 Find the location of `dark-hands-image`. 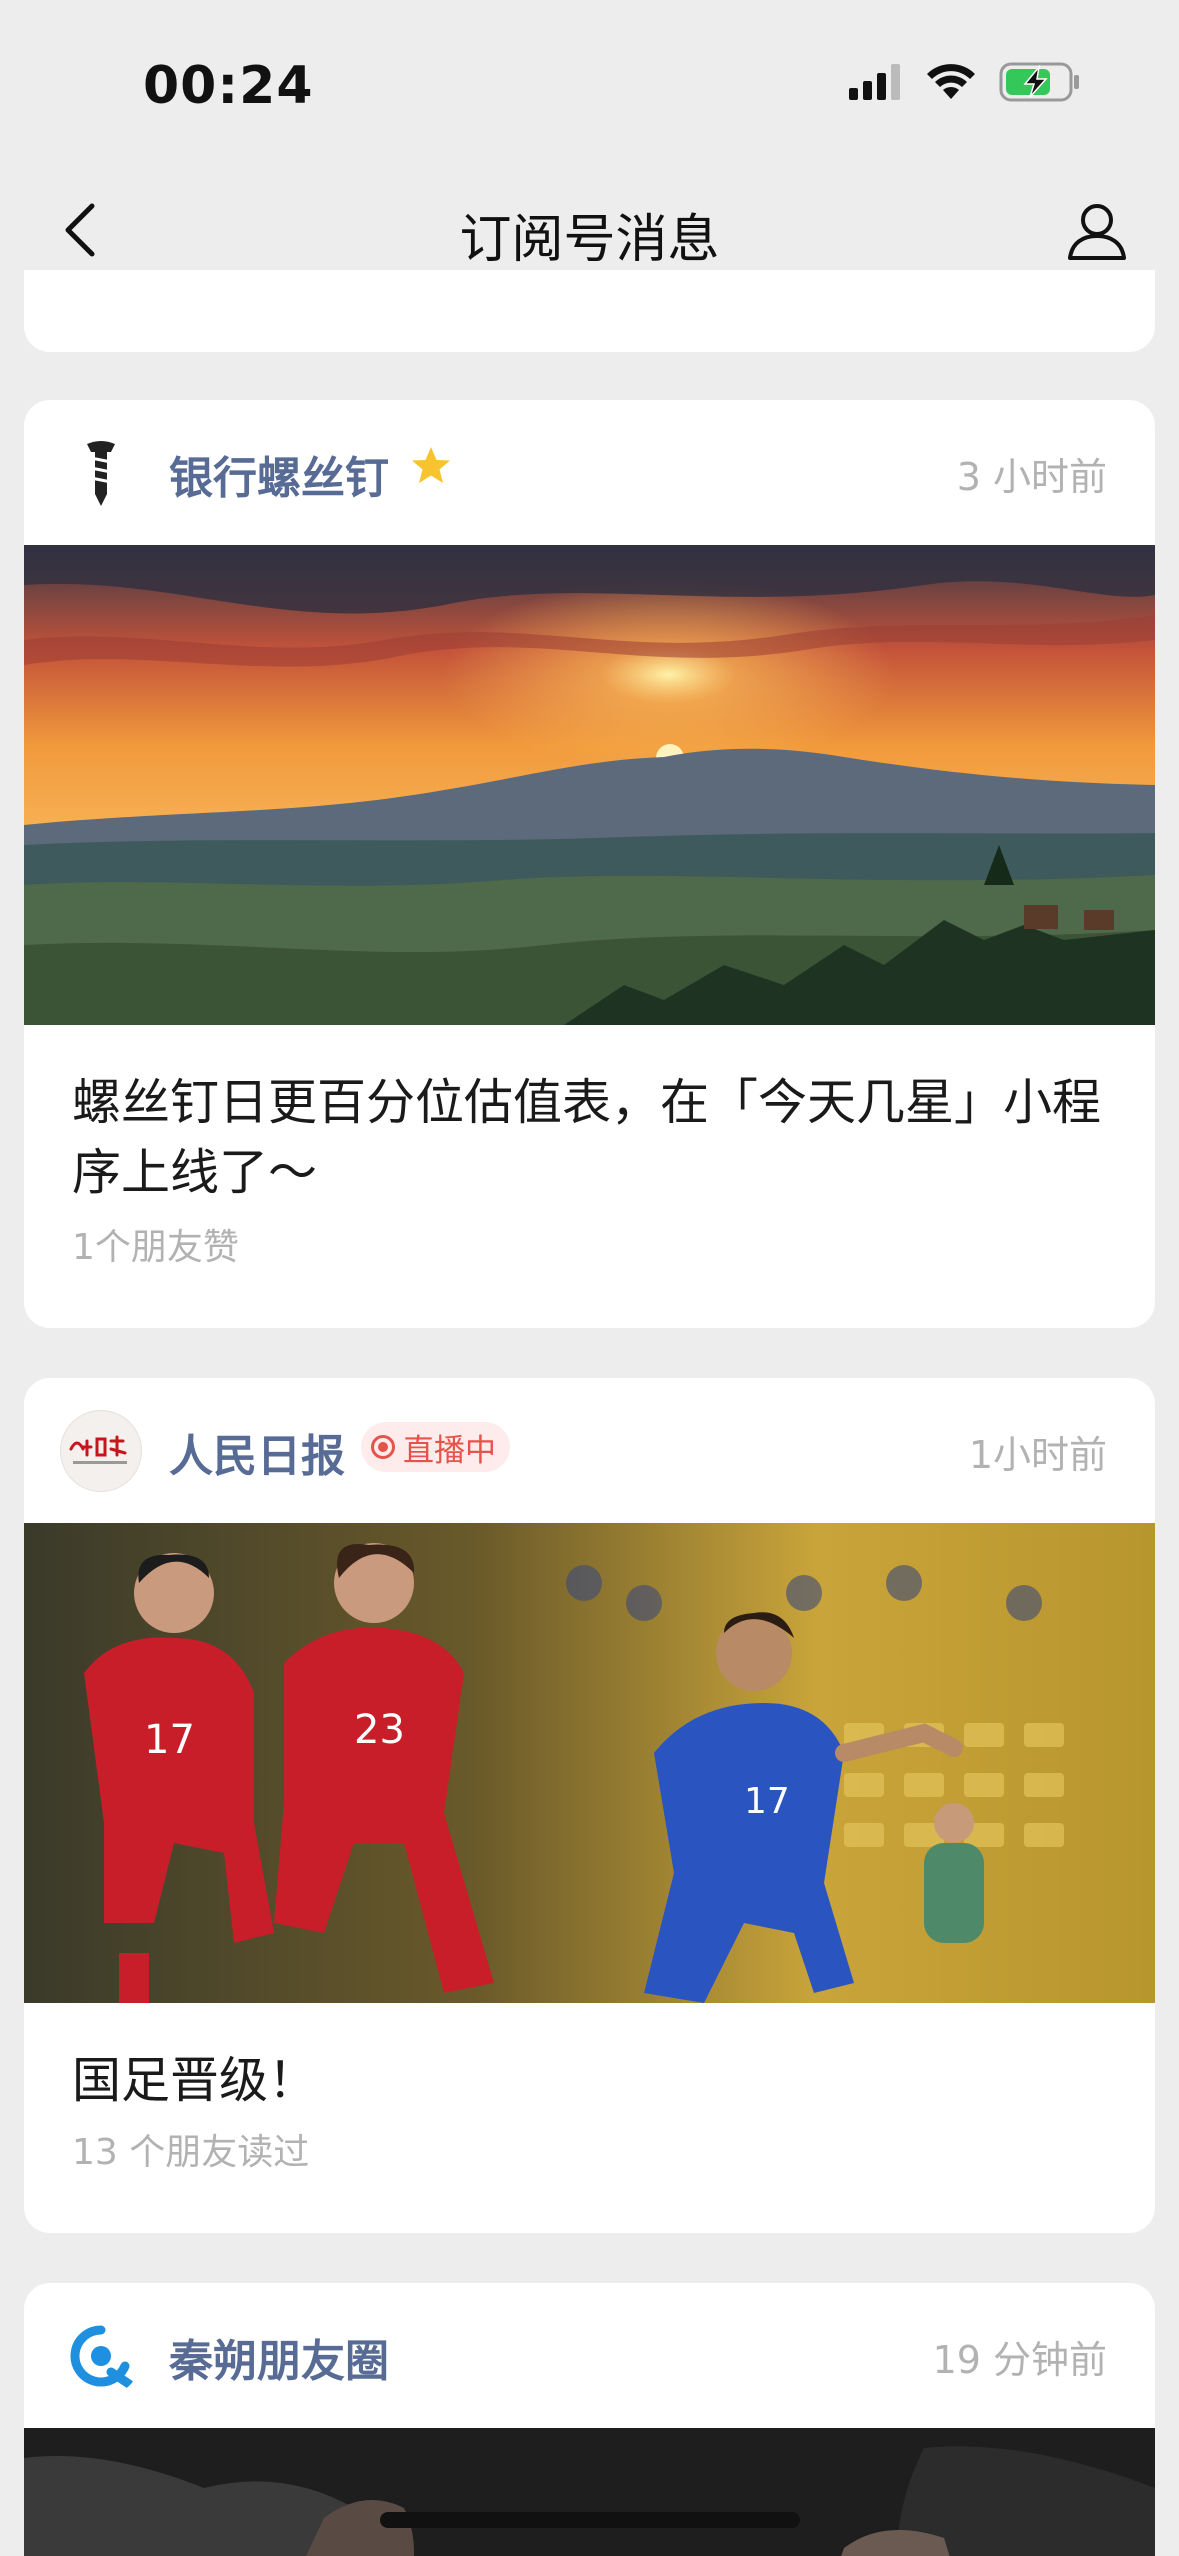

dark-hands-image is located at coordinates (589, 2492).